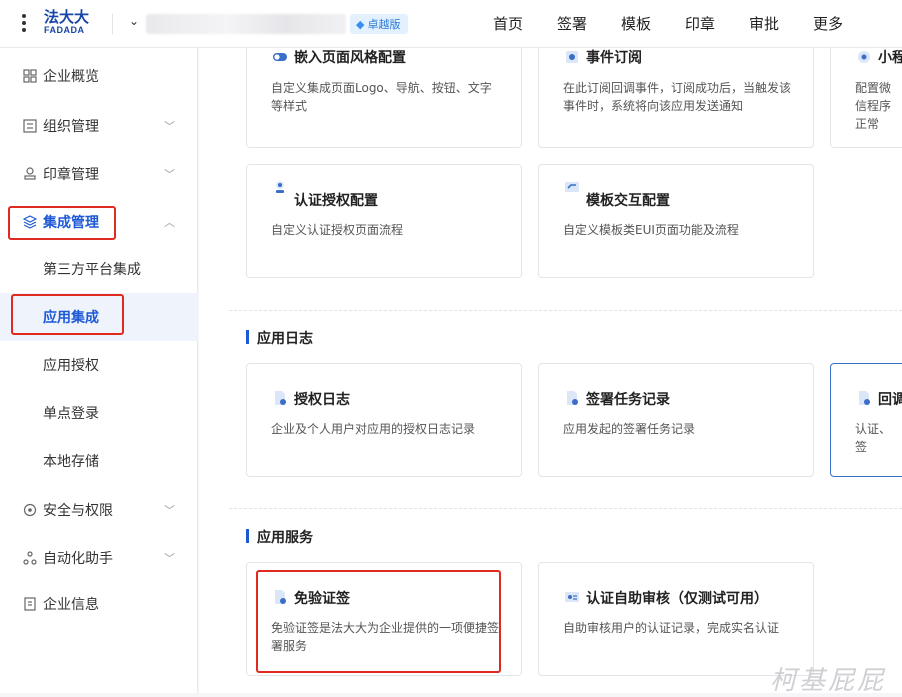 This screenshot has height=697, width=902. Describe the element at coordinates (30, 604) in the screenshot. I see `info-icon` at that location.